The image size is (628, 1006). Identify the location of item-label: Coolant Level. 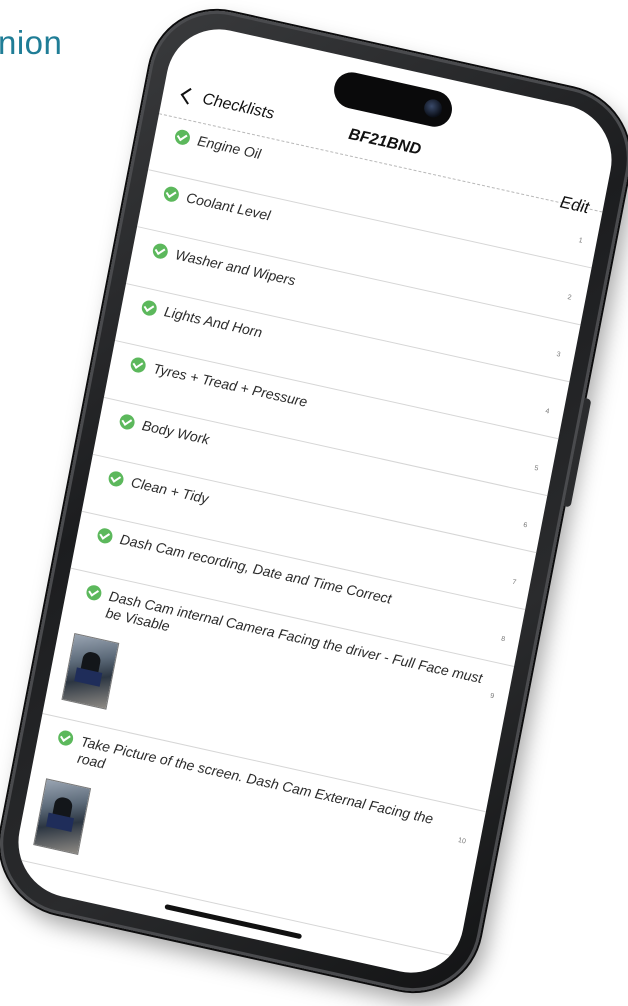
(228, 206).